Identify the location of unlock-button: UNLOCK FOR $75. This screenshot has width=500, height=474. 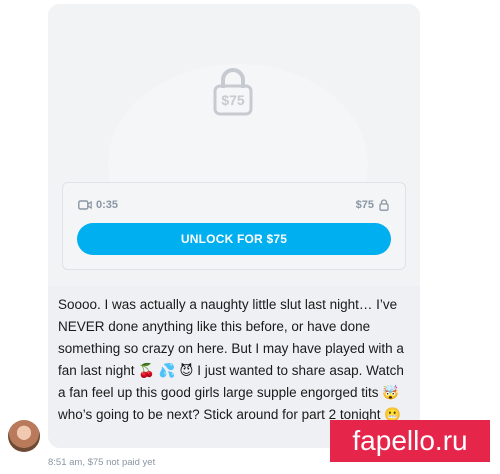
(234, 239).